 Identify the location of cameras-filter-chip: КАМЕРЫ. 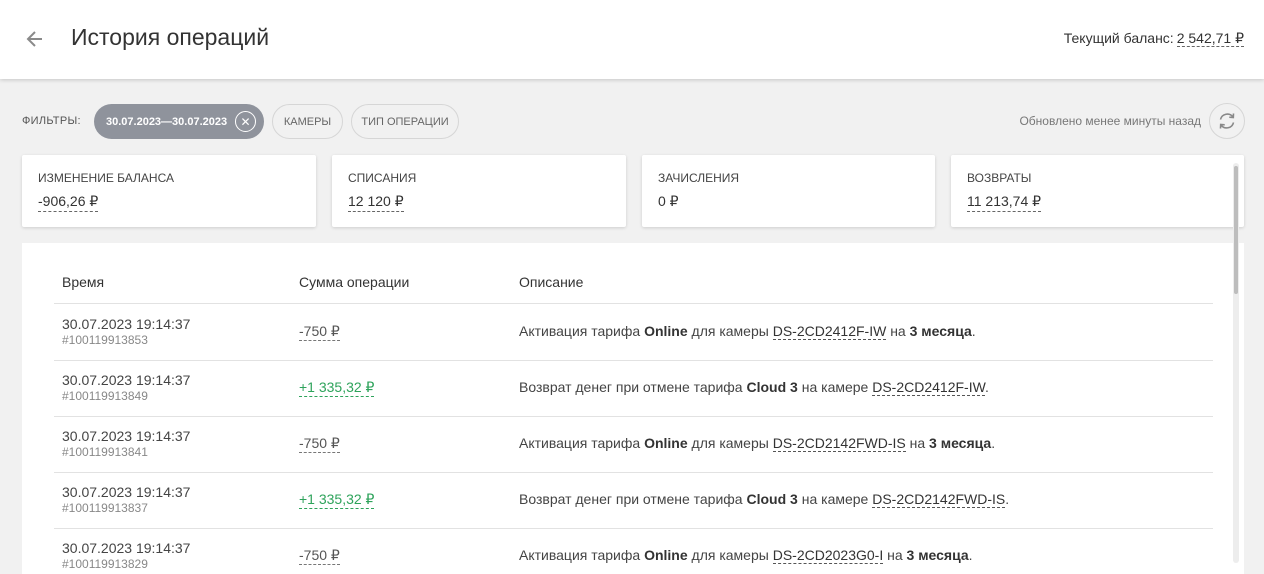
(307, 121).